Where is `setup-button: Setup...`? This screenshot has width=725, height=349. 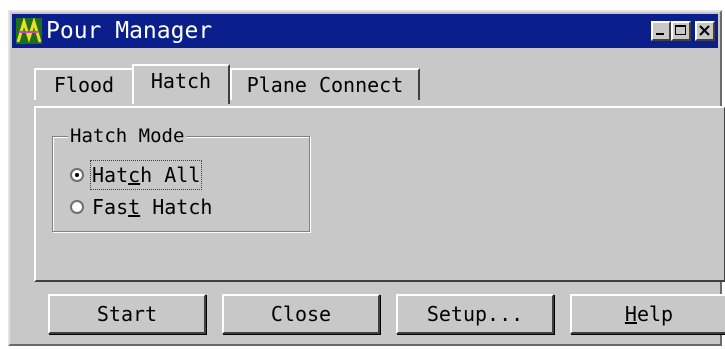
setup-button: Setup... is located at coordinates (475, 314).